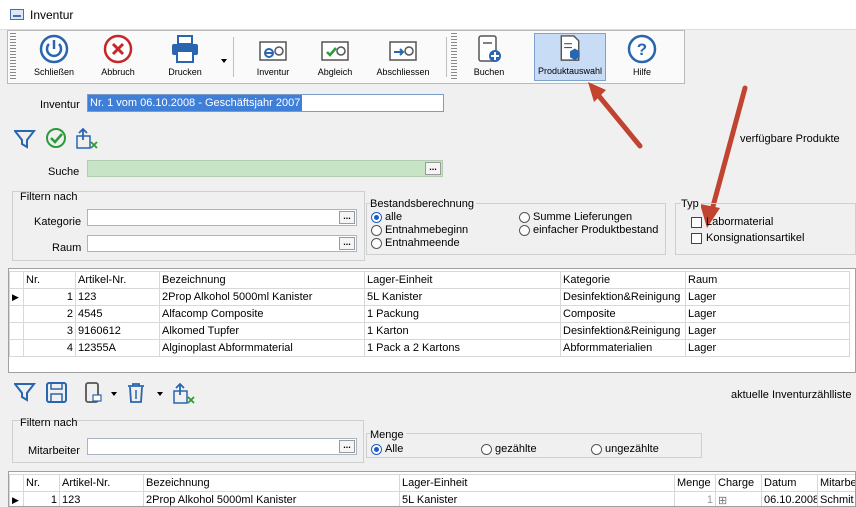 Image resolution: width=856 pixels, height=507 pixels. I want to click on radio-summe-lieferungen: Summe Lieferungen, so click(575, 217).